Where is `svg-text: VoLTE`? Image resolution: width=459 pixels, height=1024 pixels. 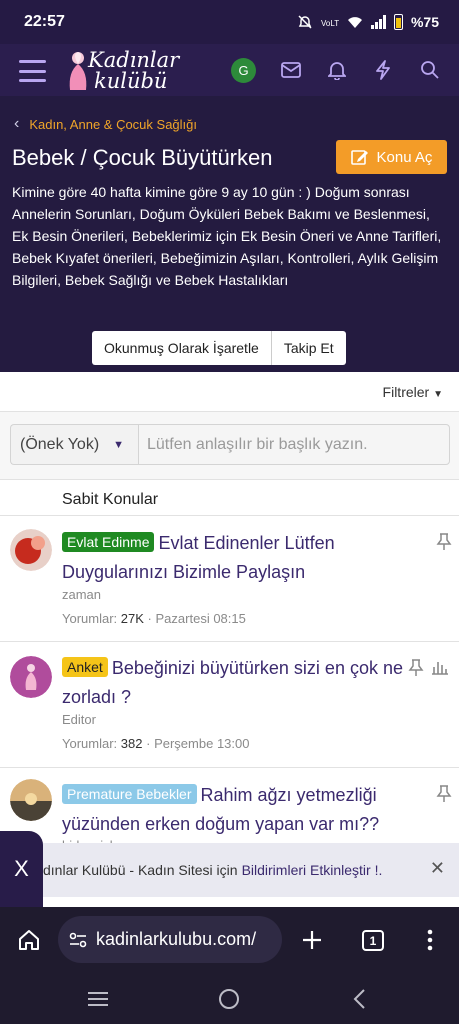 svg-text: VoLTE is located at coordinates (330, 23).